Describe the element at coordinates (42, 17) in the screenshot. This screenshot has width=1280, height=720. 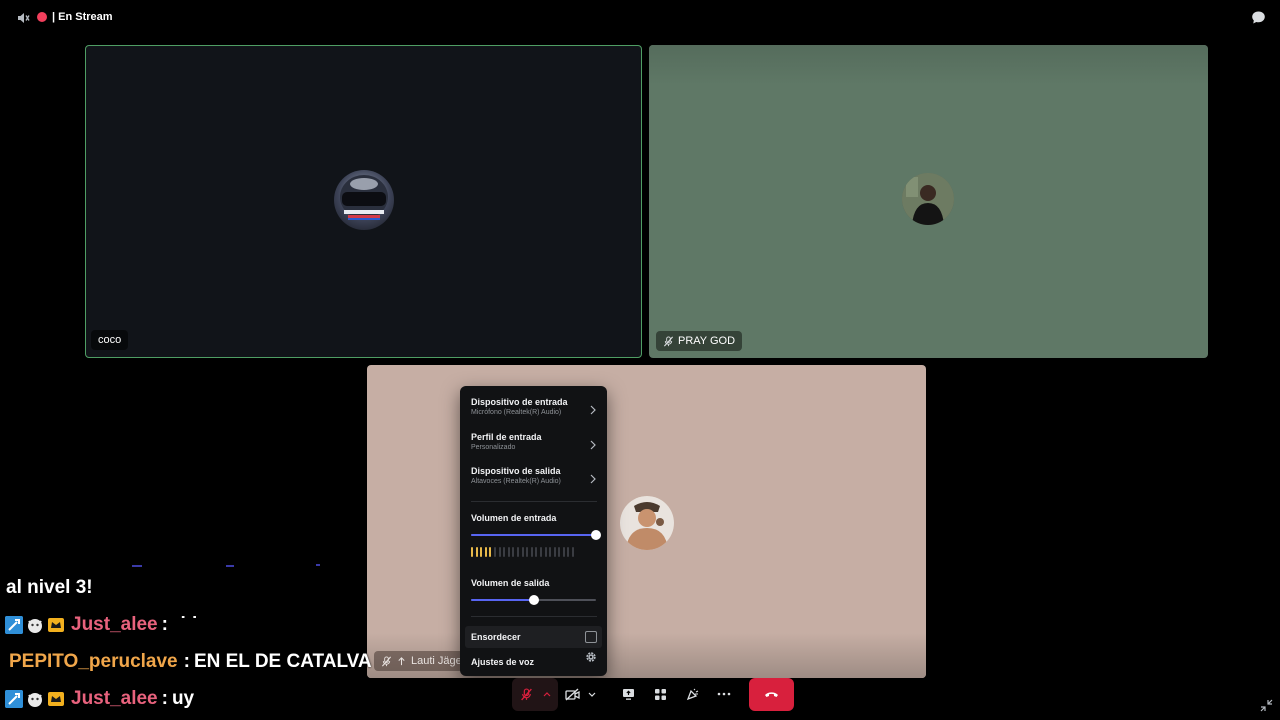
I see `live-dot` at that location.